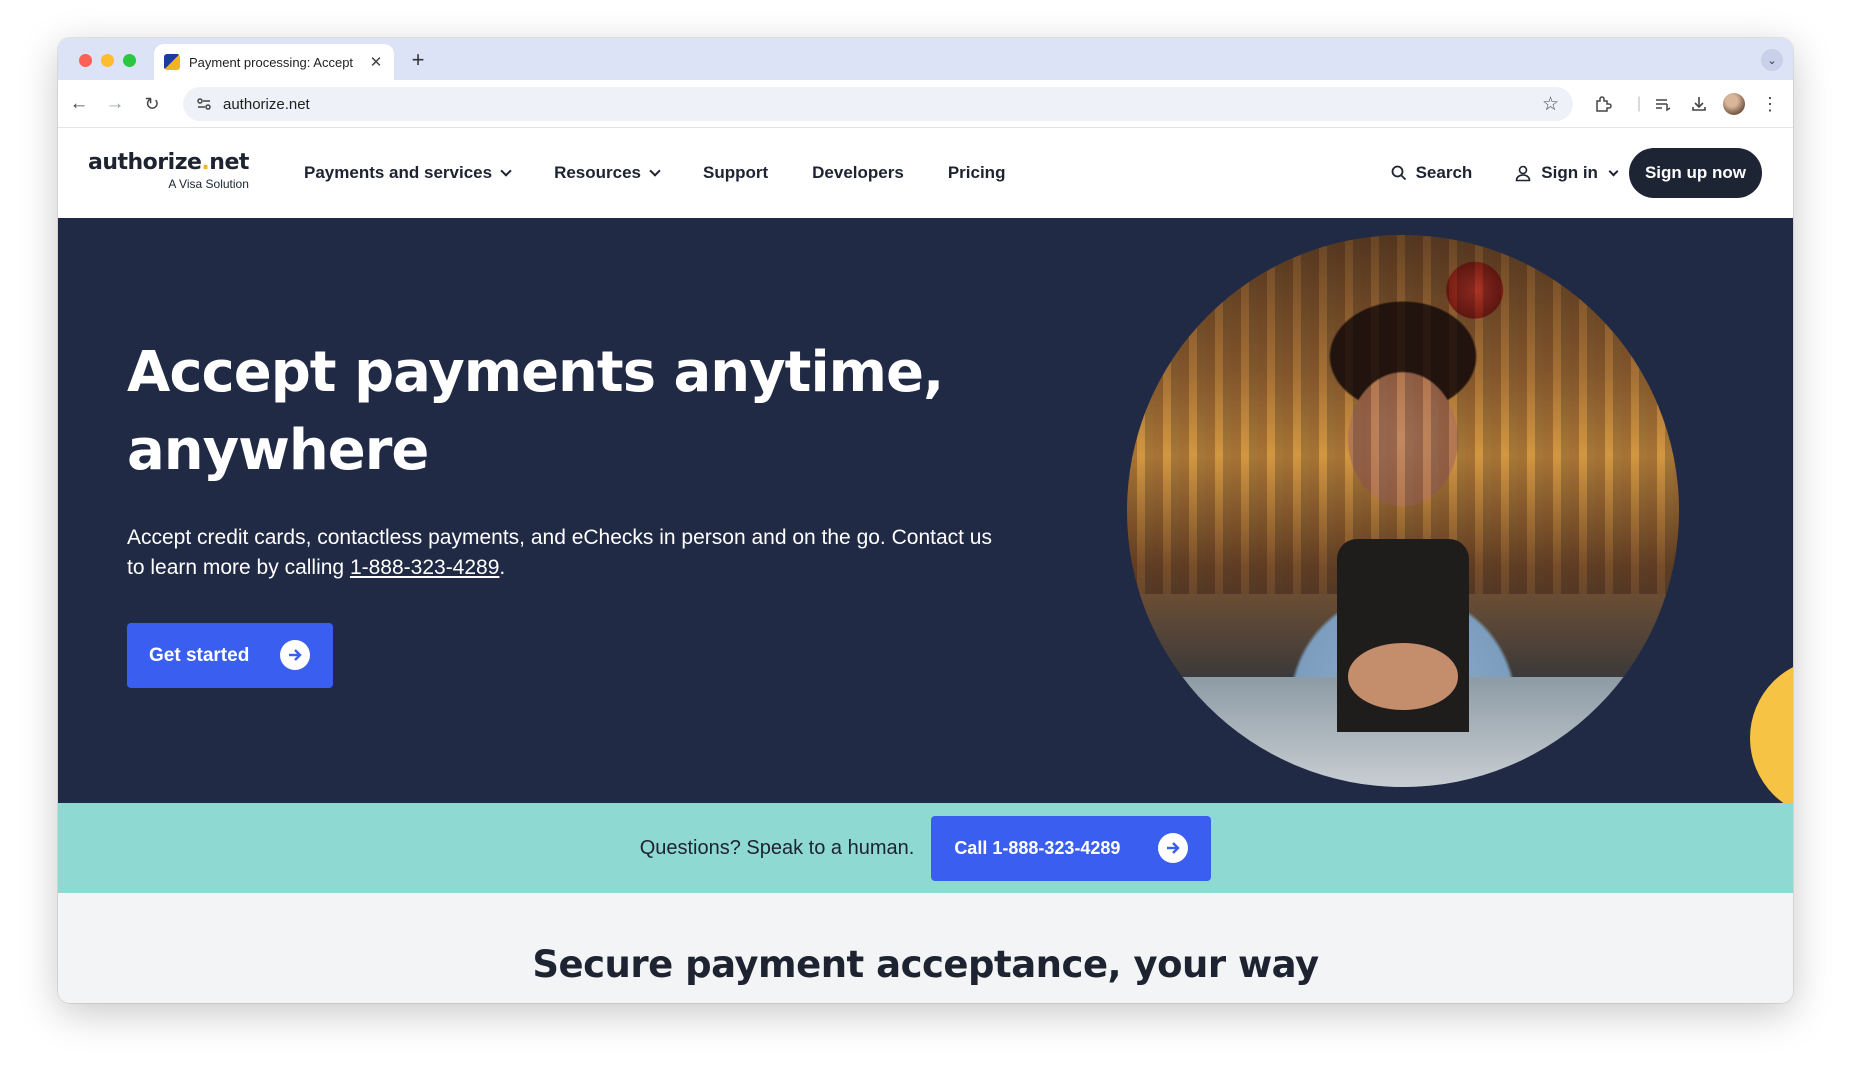 The height and width of the screenshot is (1080, 1850). I want to click on tab-title: Payment processing: Accept, so click(271, 62).